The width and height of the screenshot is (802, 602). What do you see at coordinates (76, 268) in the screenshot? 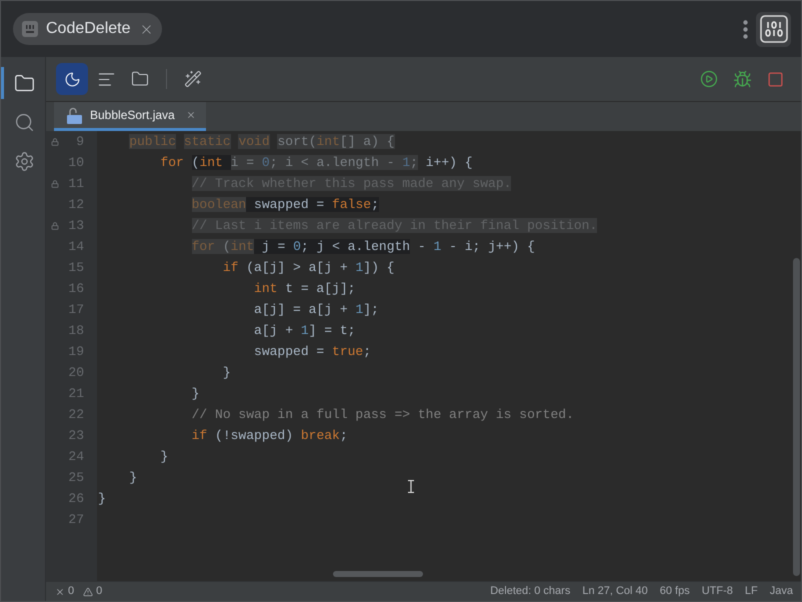
I see `line-number: 15` at bounding box center [76, 268].